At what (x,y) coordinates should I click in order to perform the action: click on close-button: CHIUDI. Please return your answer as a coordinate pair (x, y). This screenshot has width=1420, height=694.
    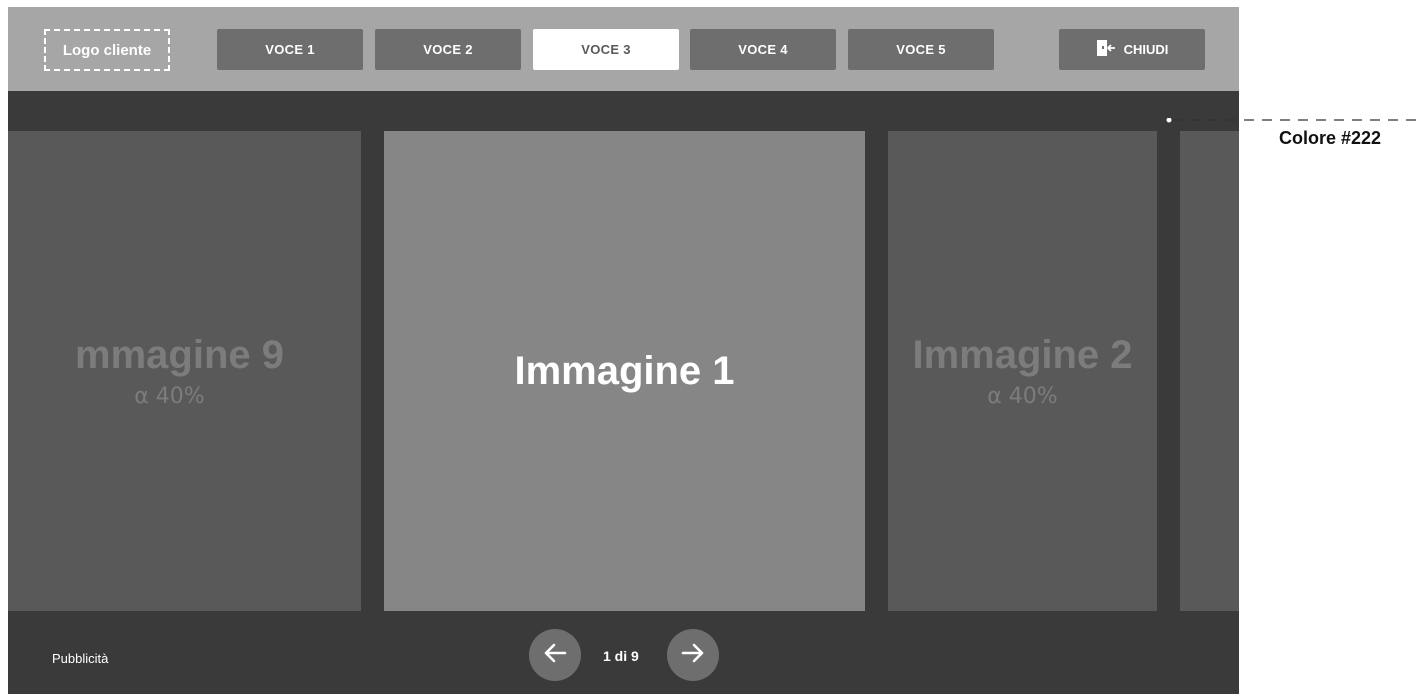
    Looking at the image, I should click on (1132, 49).